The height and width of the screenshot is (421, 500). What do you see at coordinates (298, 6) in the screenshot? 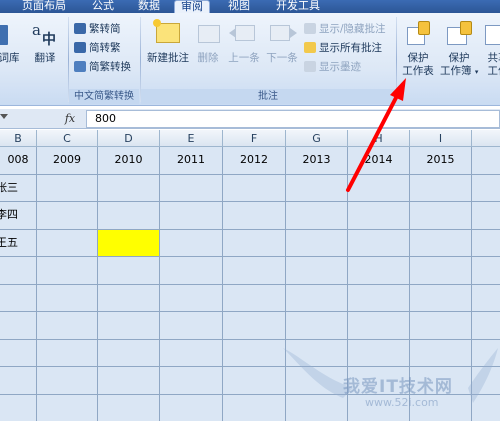
I see `tab-developer: 开发工具` at bounding box center [298, 6].